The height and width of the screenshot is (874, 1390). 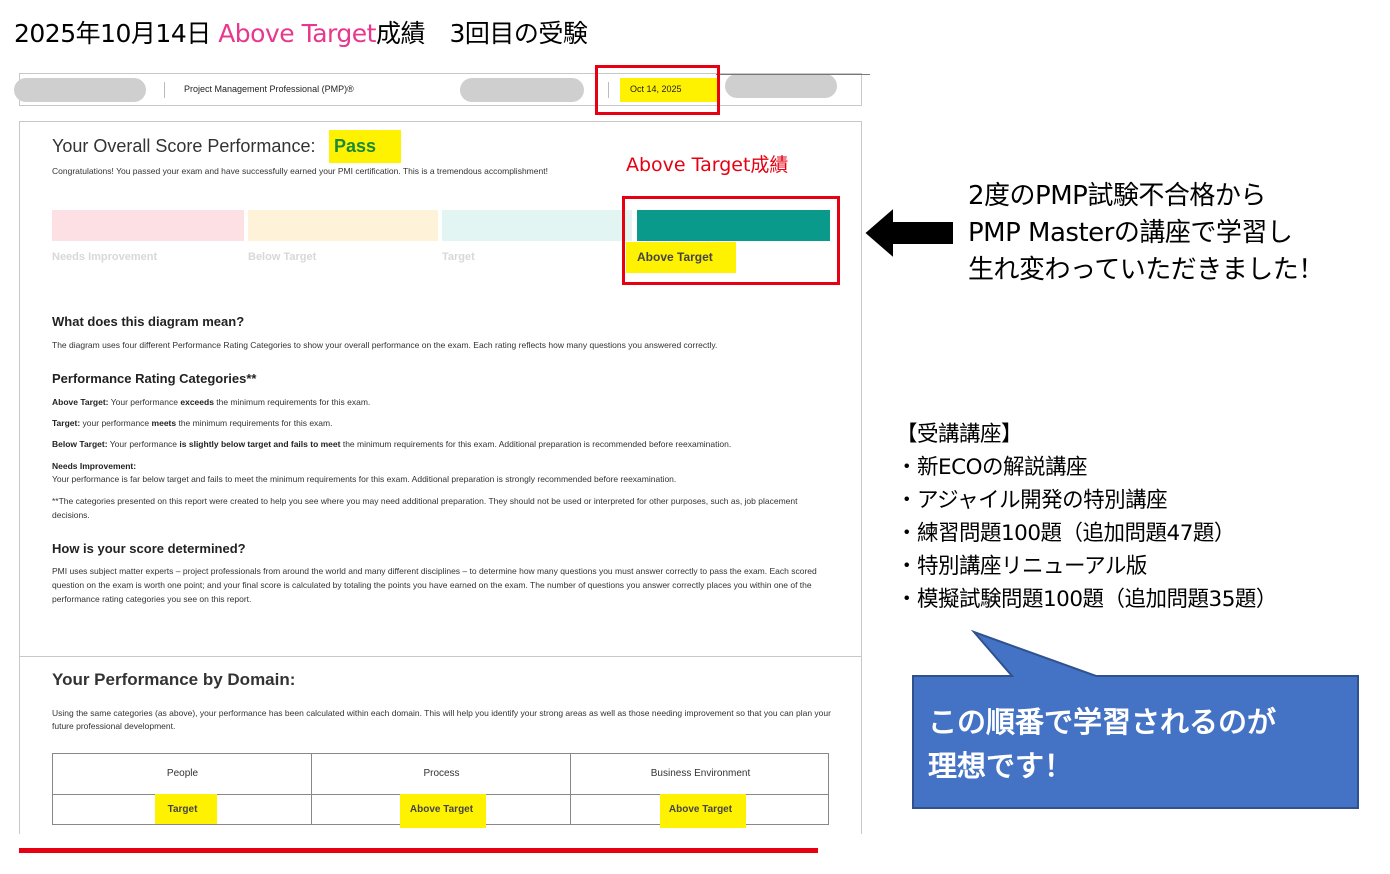 What do you see at coordinates (418, 850) in the screenshot?
I see `red-underline` at bounding box center [418, 850].